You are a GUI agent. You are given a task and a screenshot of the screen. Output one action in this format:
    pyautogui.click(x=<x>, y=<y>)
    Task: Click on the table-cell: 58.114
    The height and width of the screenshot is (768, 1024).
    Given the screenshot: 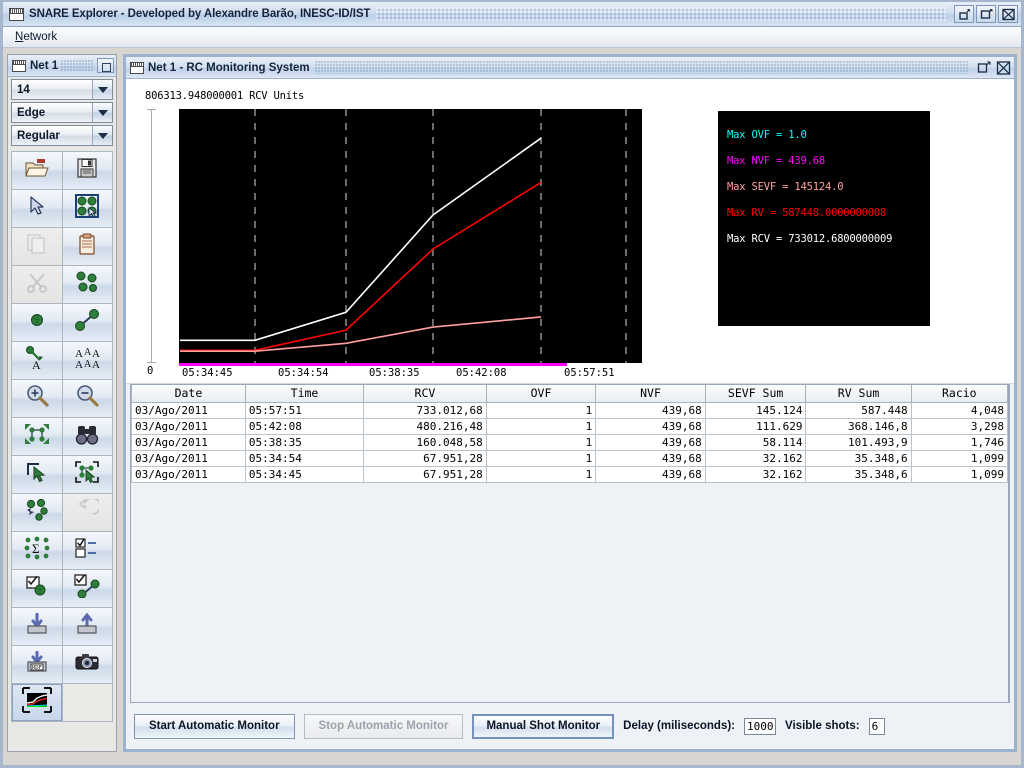 What is the action you would take?
    pyautogui.click(x=755, y=442)
    